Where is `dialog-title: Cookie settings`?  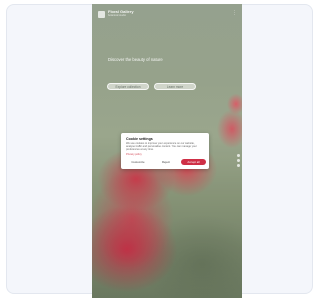
dialog-title: Cookie settings is located at coordinates (139, 139).